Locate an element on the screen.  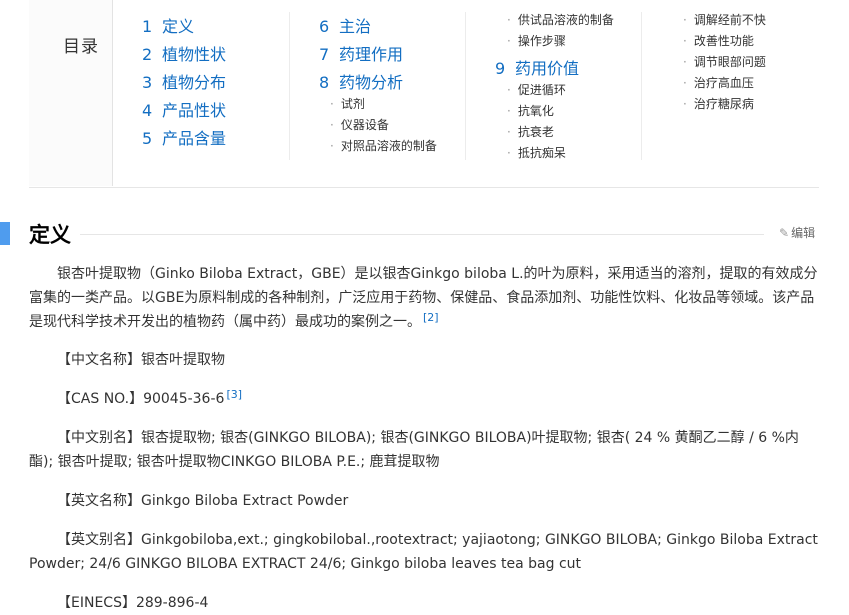
english-name-line: 【英文名称】Ginkgo Biloba Extract Powder is located at coordinates (203, 501).